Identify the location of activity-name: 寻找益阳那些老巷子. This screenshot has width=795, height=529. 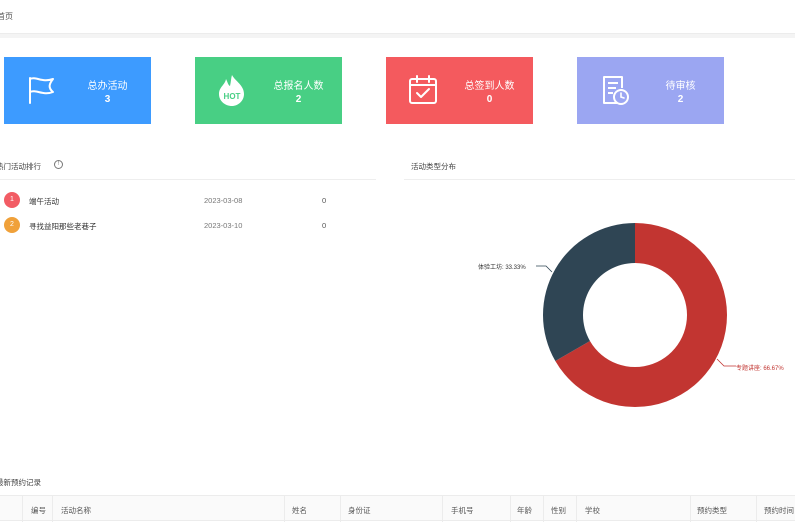
(63, 226).